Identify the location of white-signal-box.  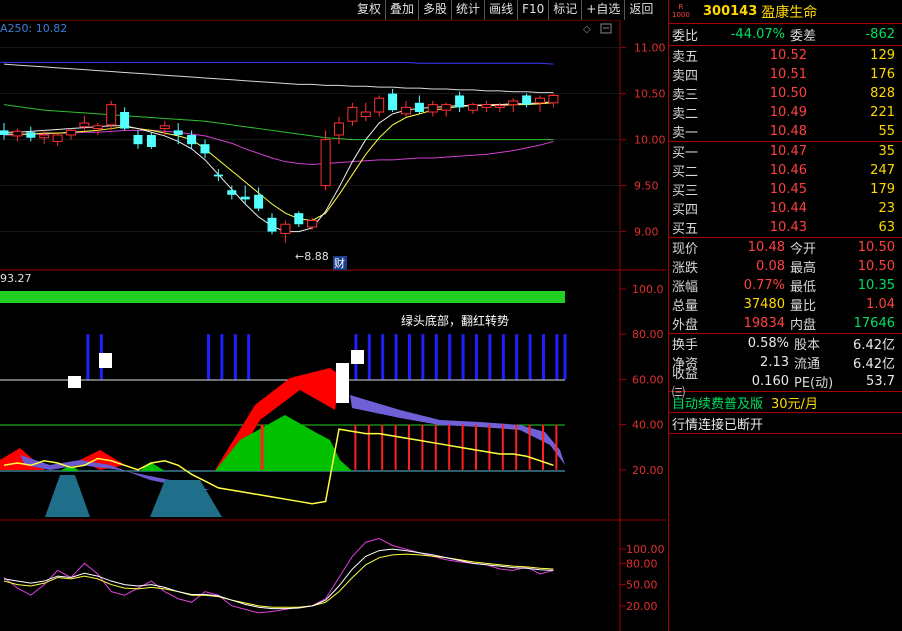
(357, 357).